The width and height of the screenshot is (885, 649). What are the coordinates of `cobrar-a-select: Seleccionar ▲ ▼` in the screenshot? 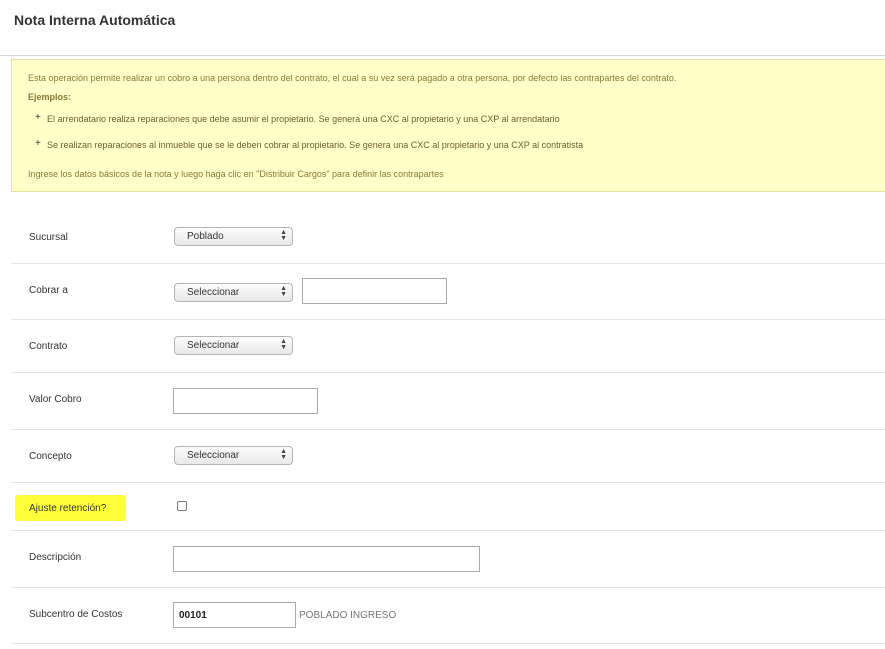 It's located at (233, 292).